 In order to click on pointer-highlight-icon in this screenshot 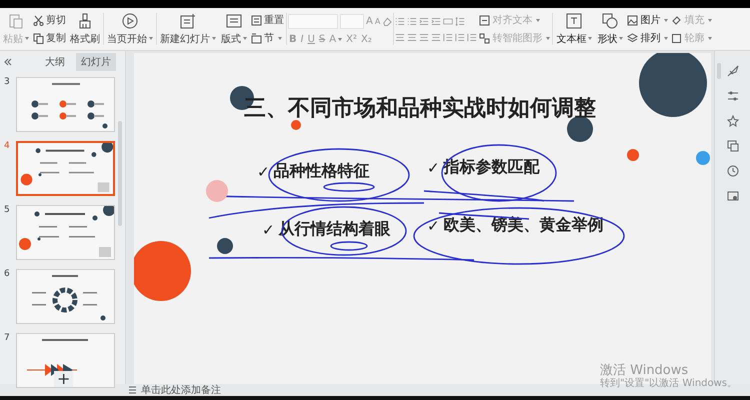, I will do `click(217, 191)`.